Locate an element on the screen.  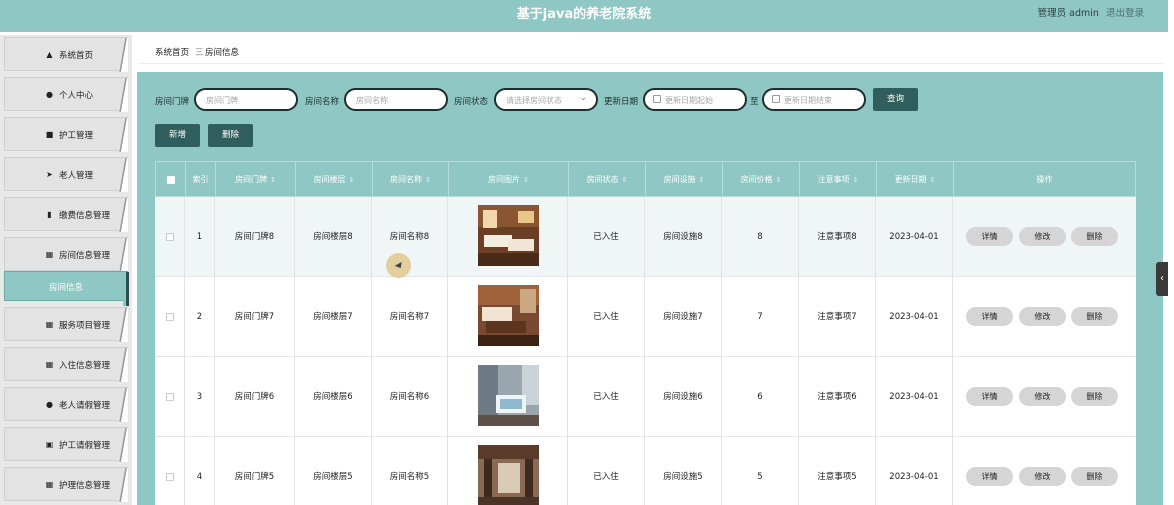
cell-room-name: 房间名称5 is located at coordinates (410, 471).